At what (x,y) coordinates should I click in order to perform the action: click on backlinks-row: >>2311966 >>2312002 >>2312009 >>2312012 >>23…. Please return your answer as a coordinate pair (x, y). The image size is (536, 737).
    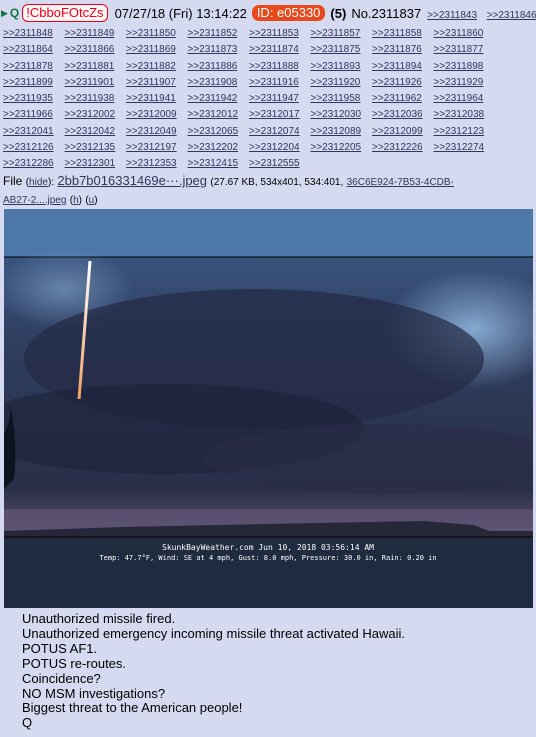
    Looking at the image, I should click on (269, 113).